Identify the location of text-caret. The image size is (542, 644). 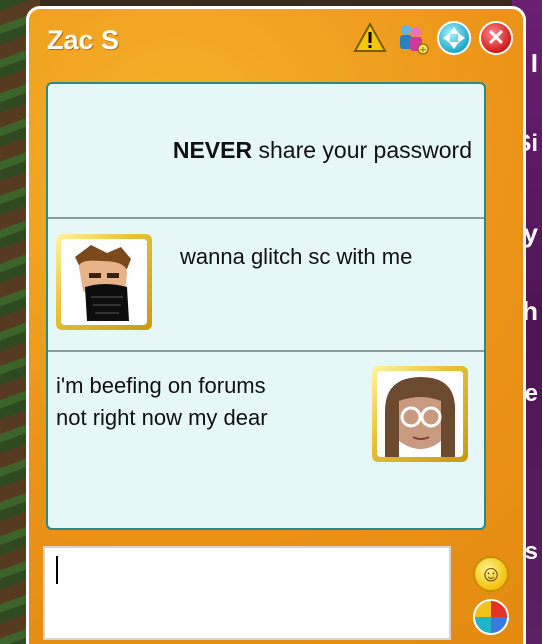
(57, 570).